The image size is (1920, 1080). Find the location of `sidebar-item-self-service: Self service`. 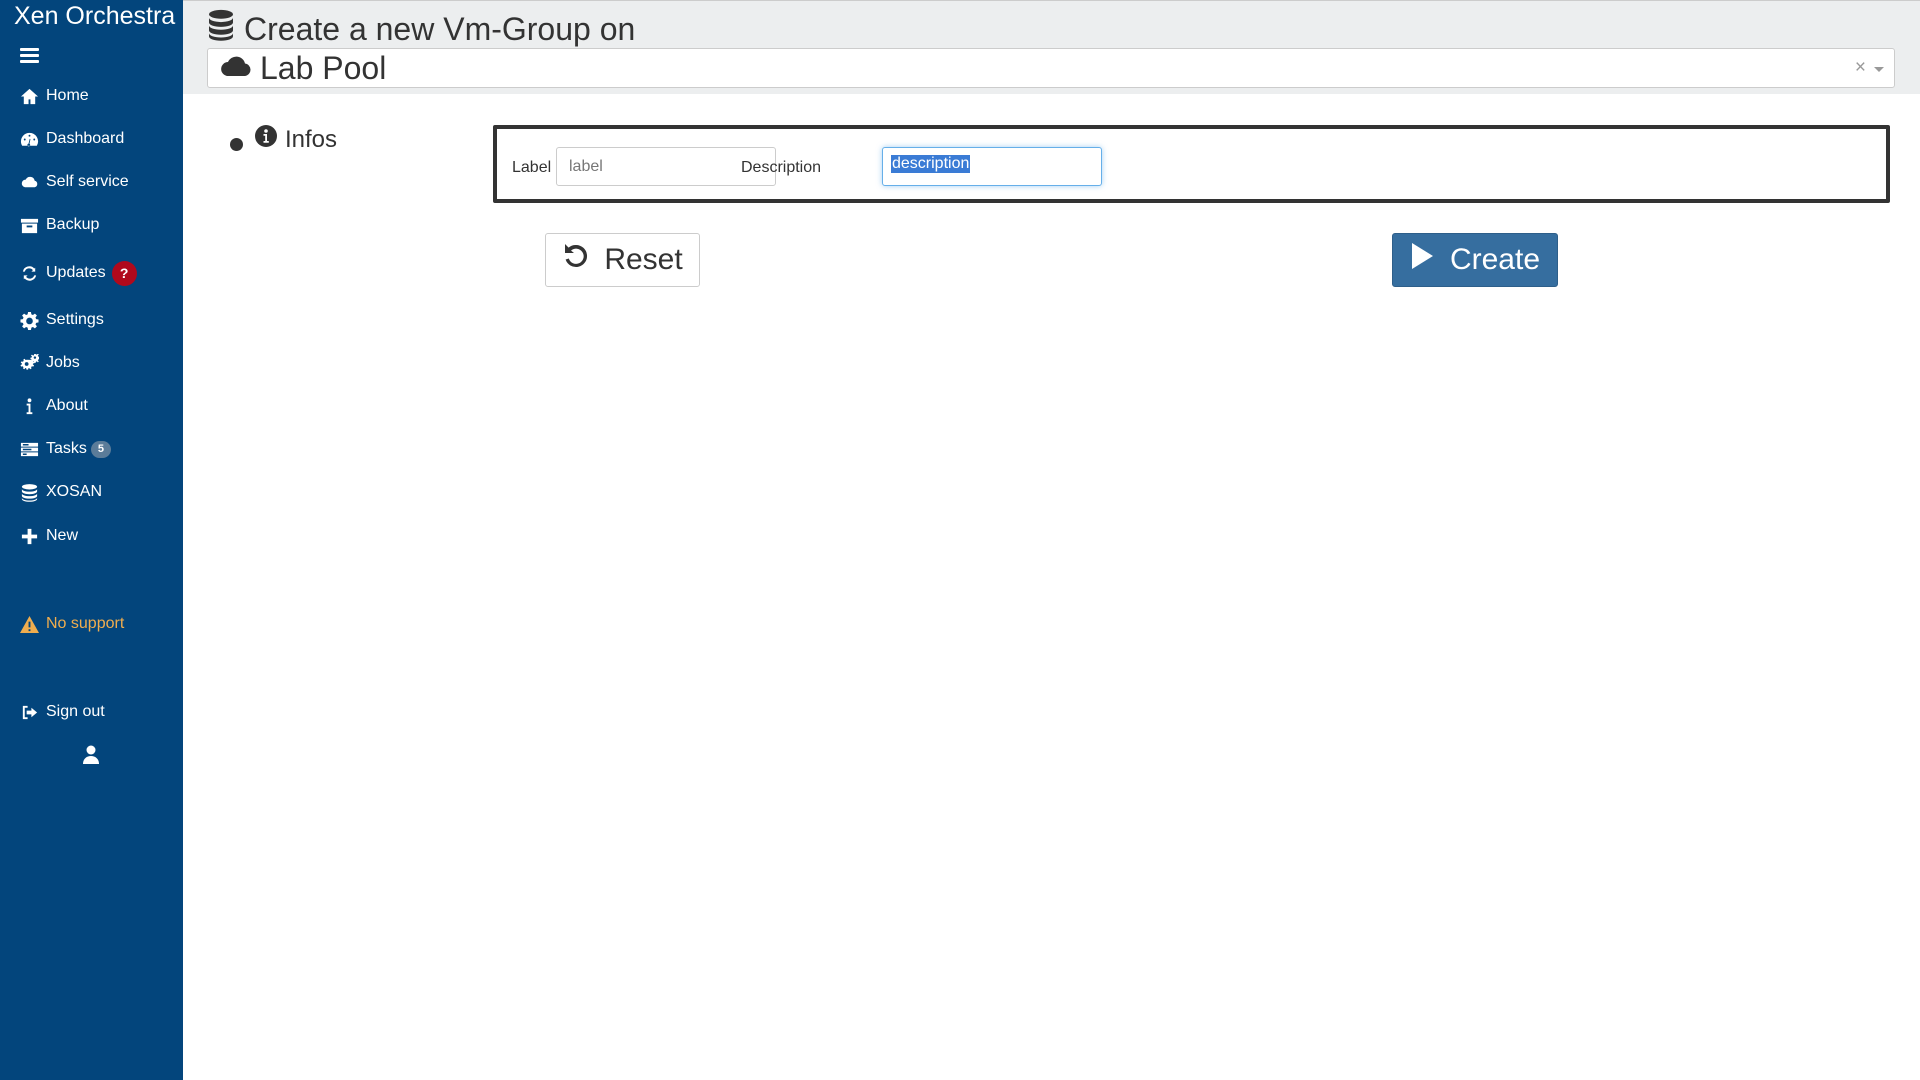

sidebar-item-self-service: Self service is located at coordinates (91, 182).